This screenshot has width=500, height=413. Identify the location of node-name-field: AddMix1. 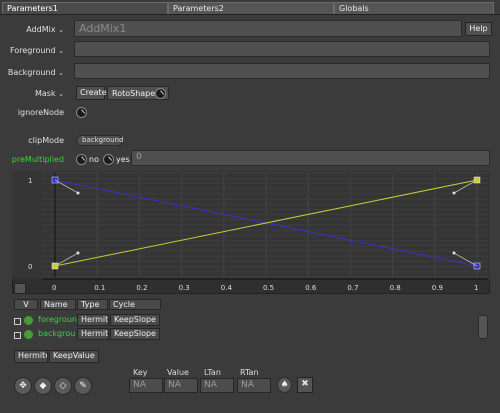
(268, 28).